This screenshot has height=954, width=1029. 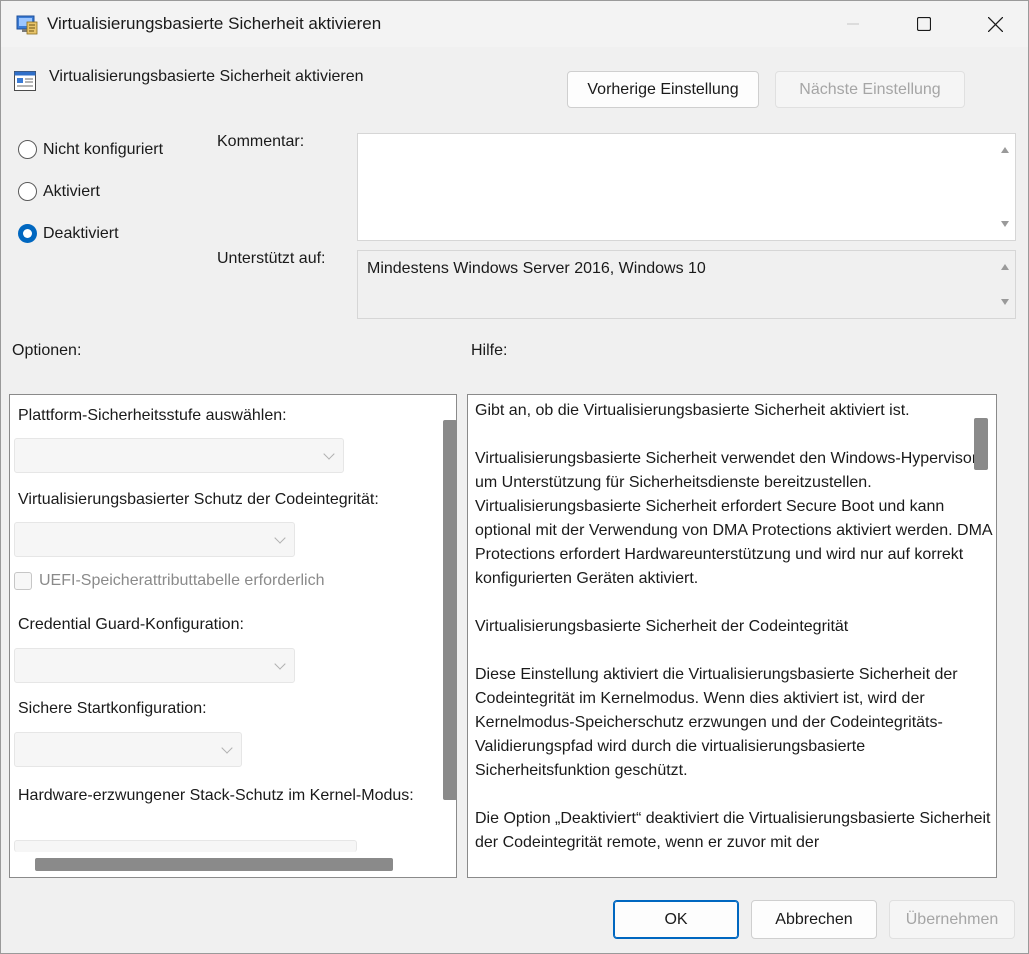 I want to click on help-scroll-thumb, so click(x=981, y=444).